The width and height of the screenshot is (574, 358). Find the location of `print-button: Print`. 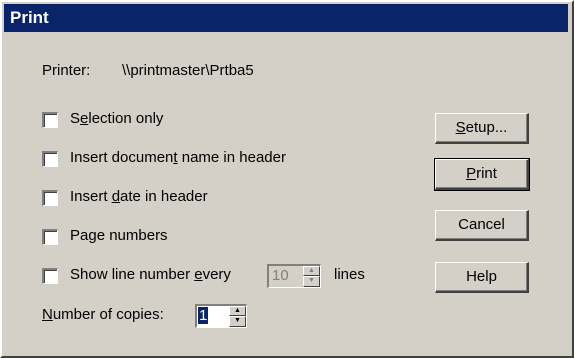

print-button: Print is located at coordinates (482, 174).